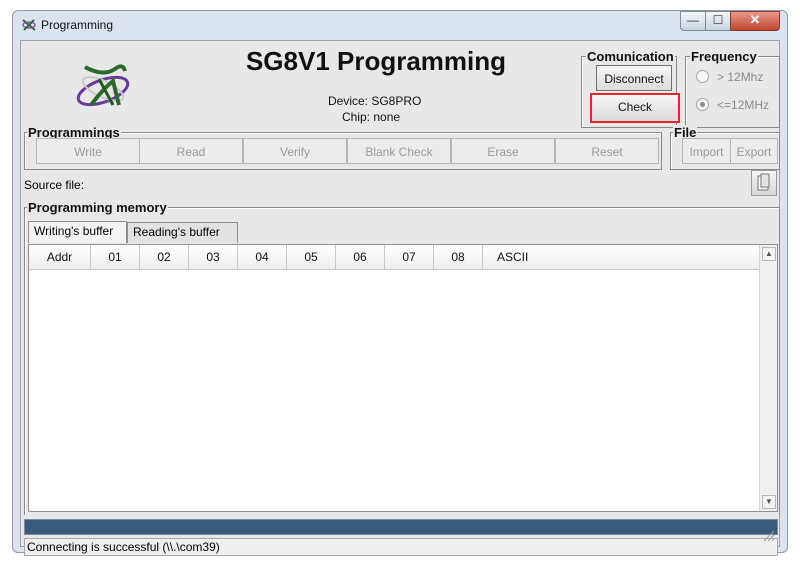  What do you see at coordinates (54, 185) in the screenshot?
I see `source-file-label: Source file:` at bounding box center [54, 185].